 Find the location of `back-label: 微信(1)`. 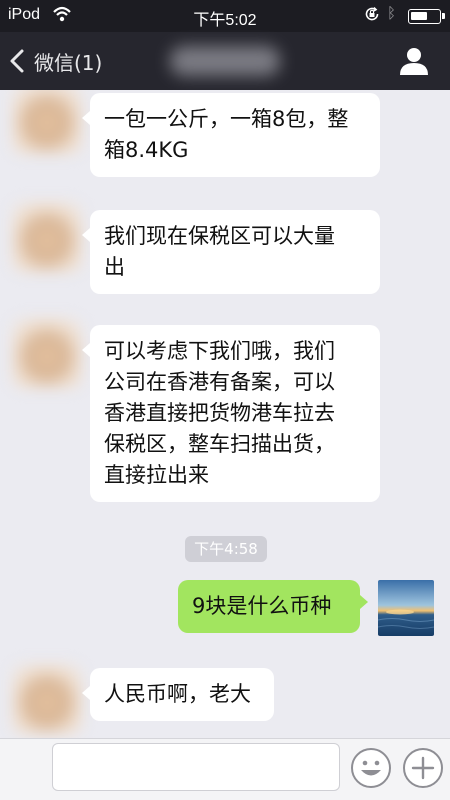

back-label: 微信(1) is located at coordinates (68, 62).